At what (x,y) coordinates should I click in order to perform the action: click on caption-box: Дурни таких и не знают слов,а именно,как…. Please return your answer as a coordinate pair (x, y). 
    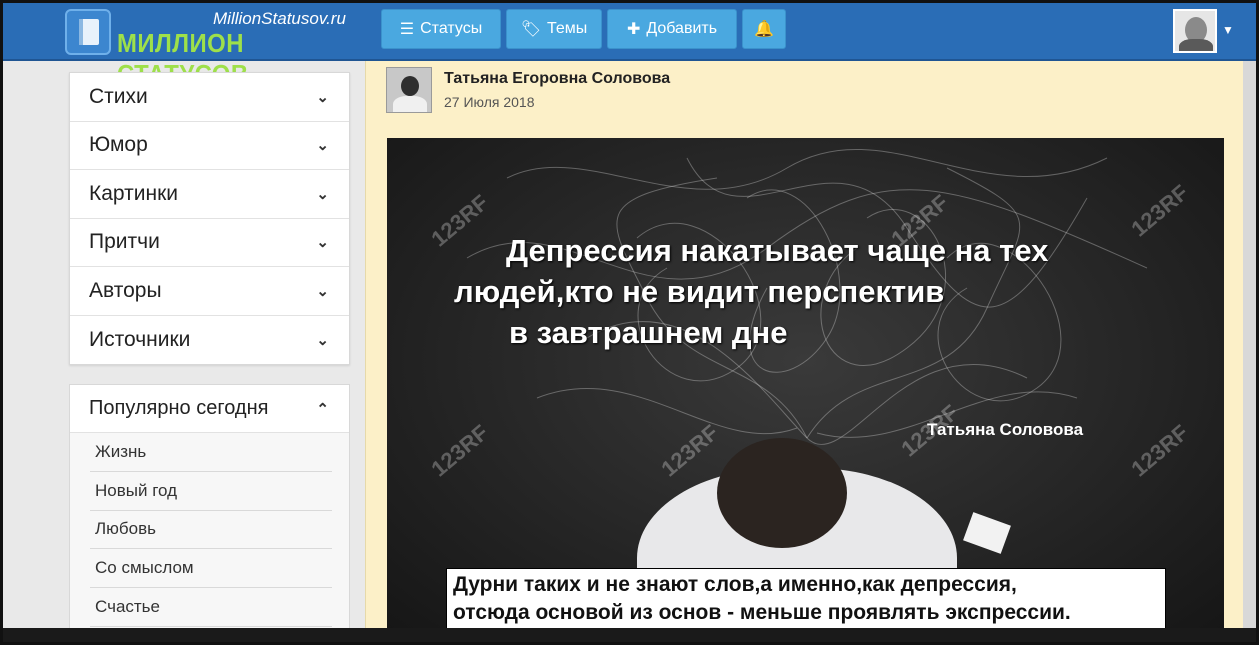
    Looking at the image, I should click on (806, 599).